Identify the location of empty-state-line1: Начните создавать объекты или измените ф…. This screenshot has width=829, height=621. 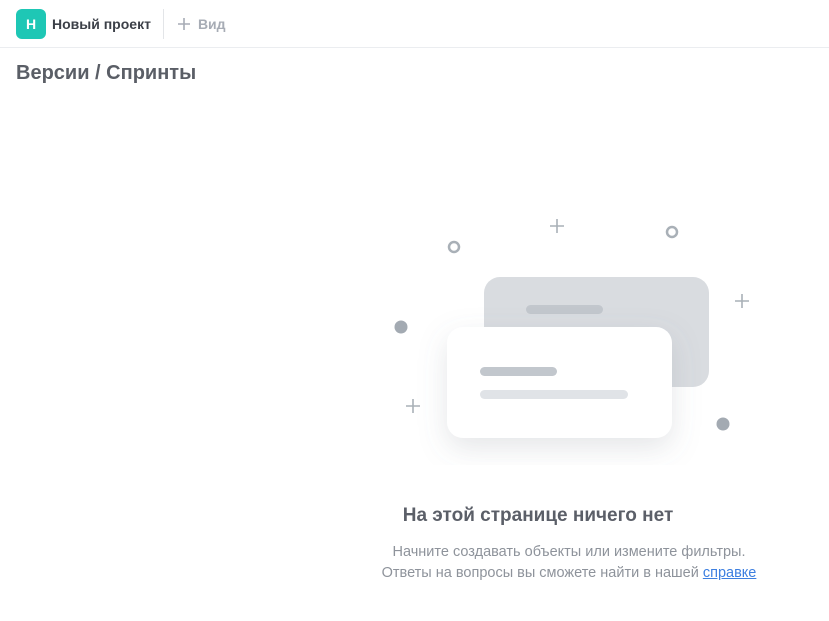
(569, 552).